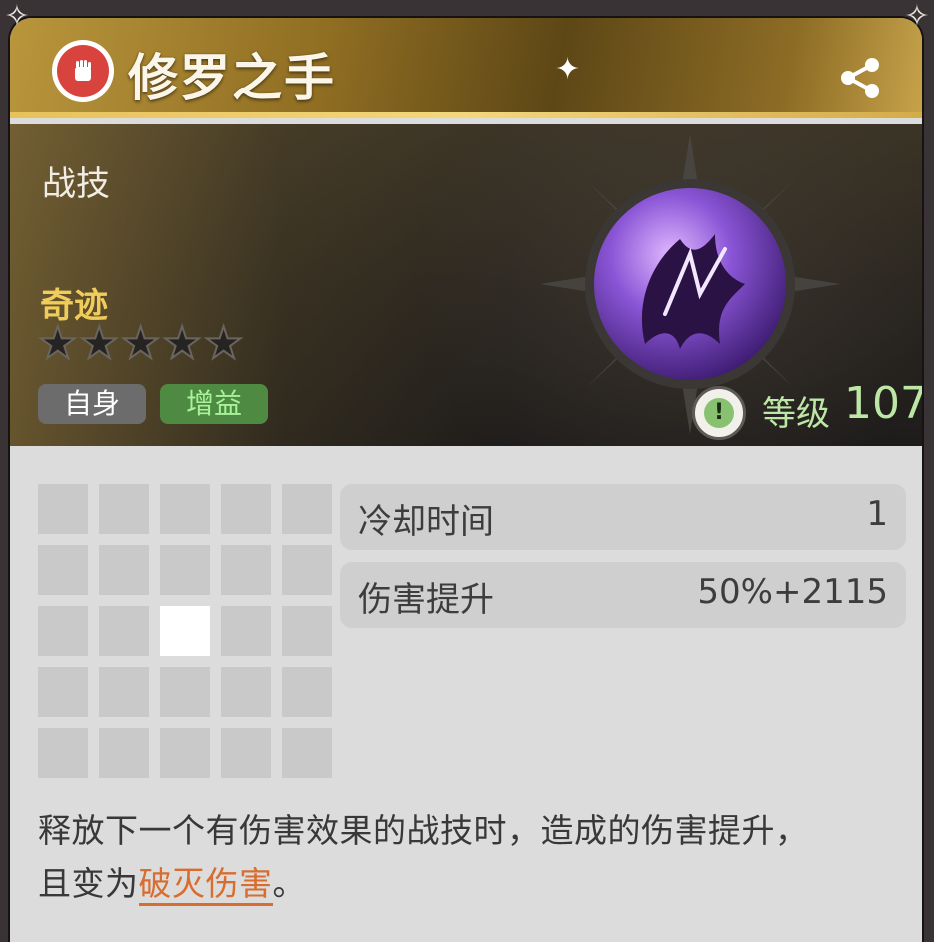 Image resolution: width=934 pixels, height=942 pixels. Describe the element at coordinates (883, 403) in the screenshot. I see `level-value: 107` at that location.